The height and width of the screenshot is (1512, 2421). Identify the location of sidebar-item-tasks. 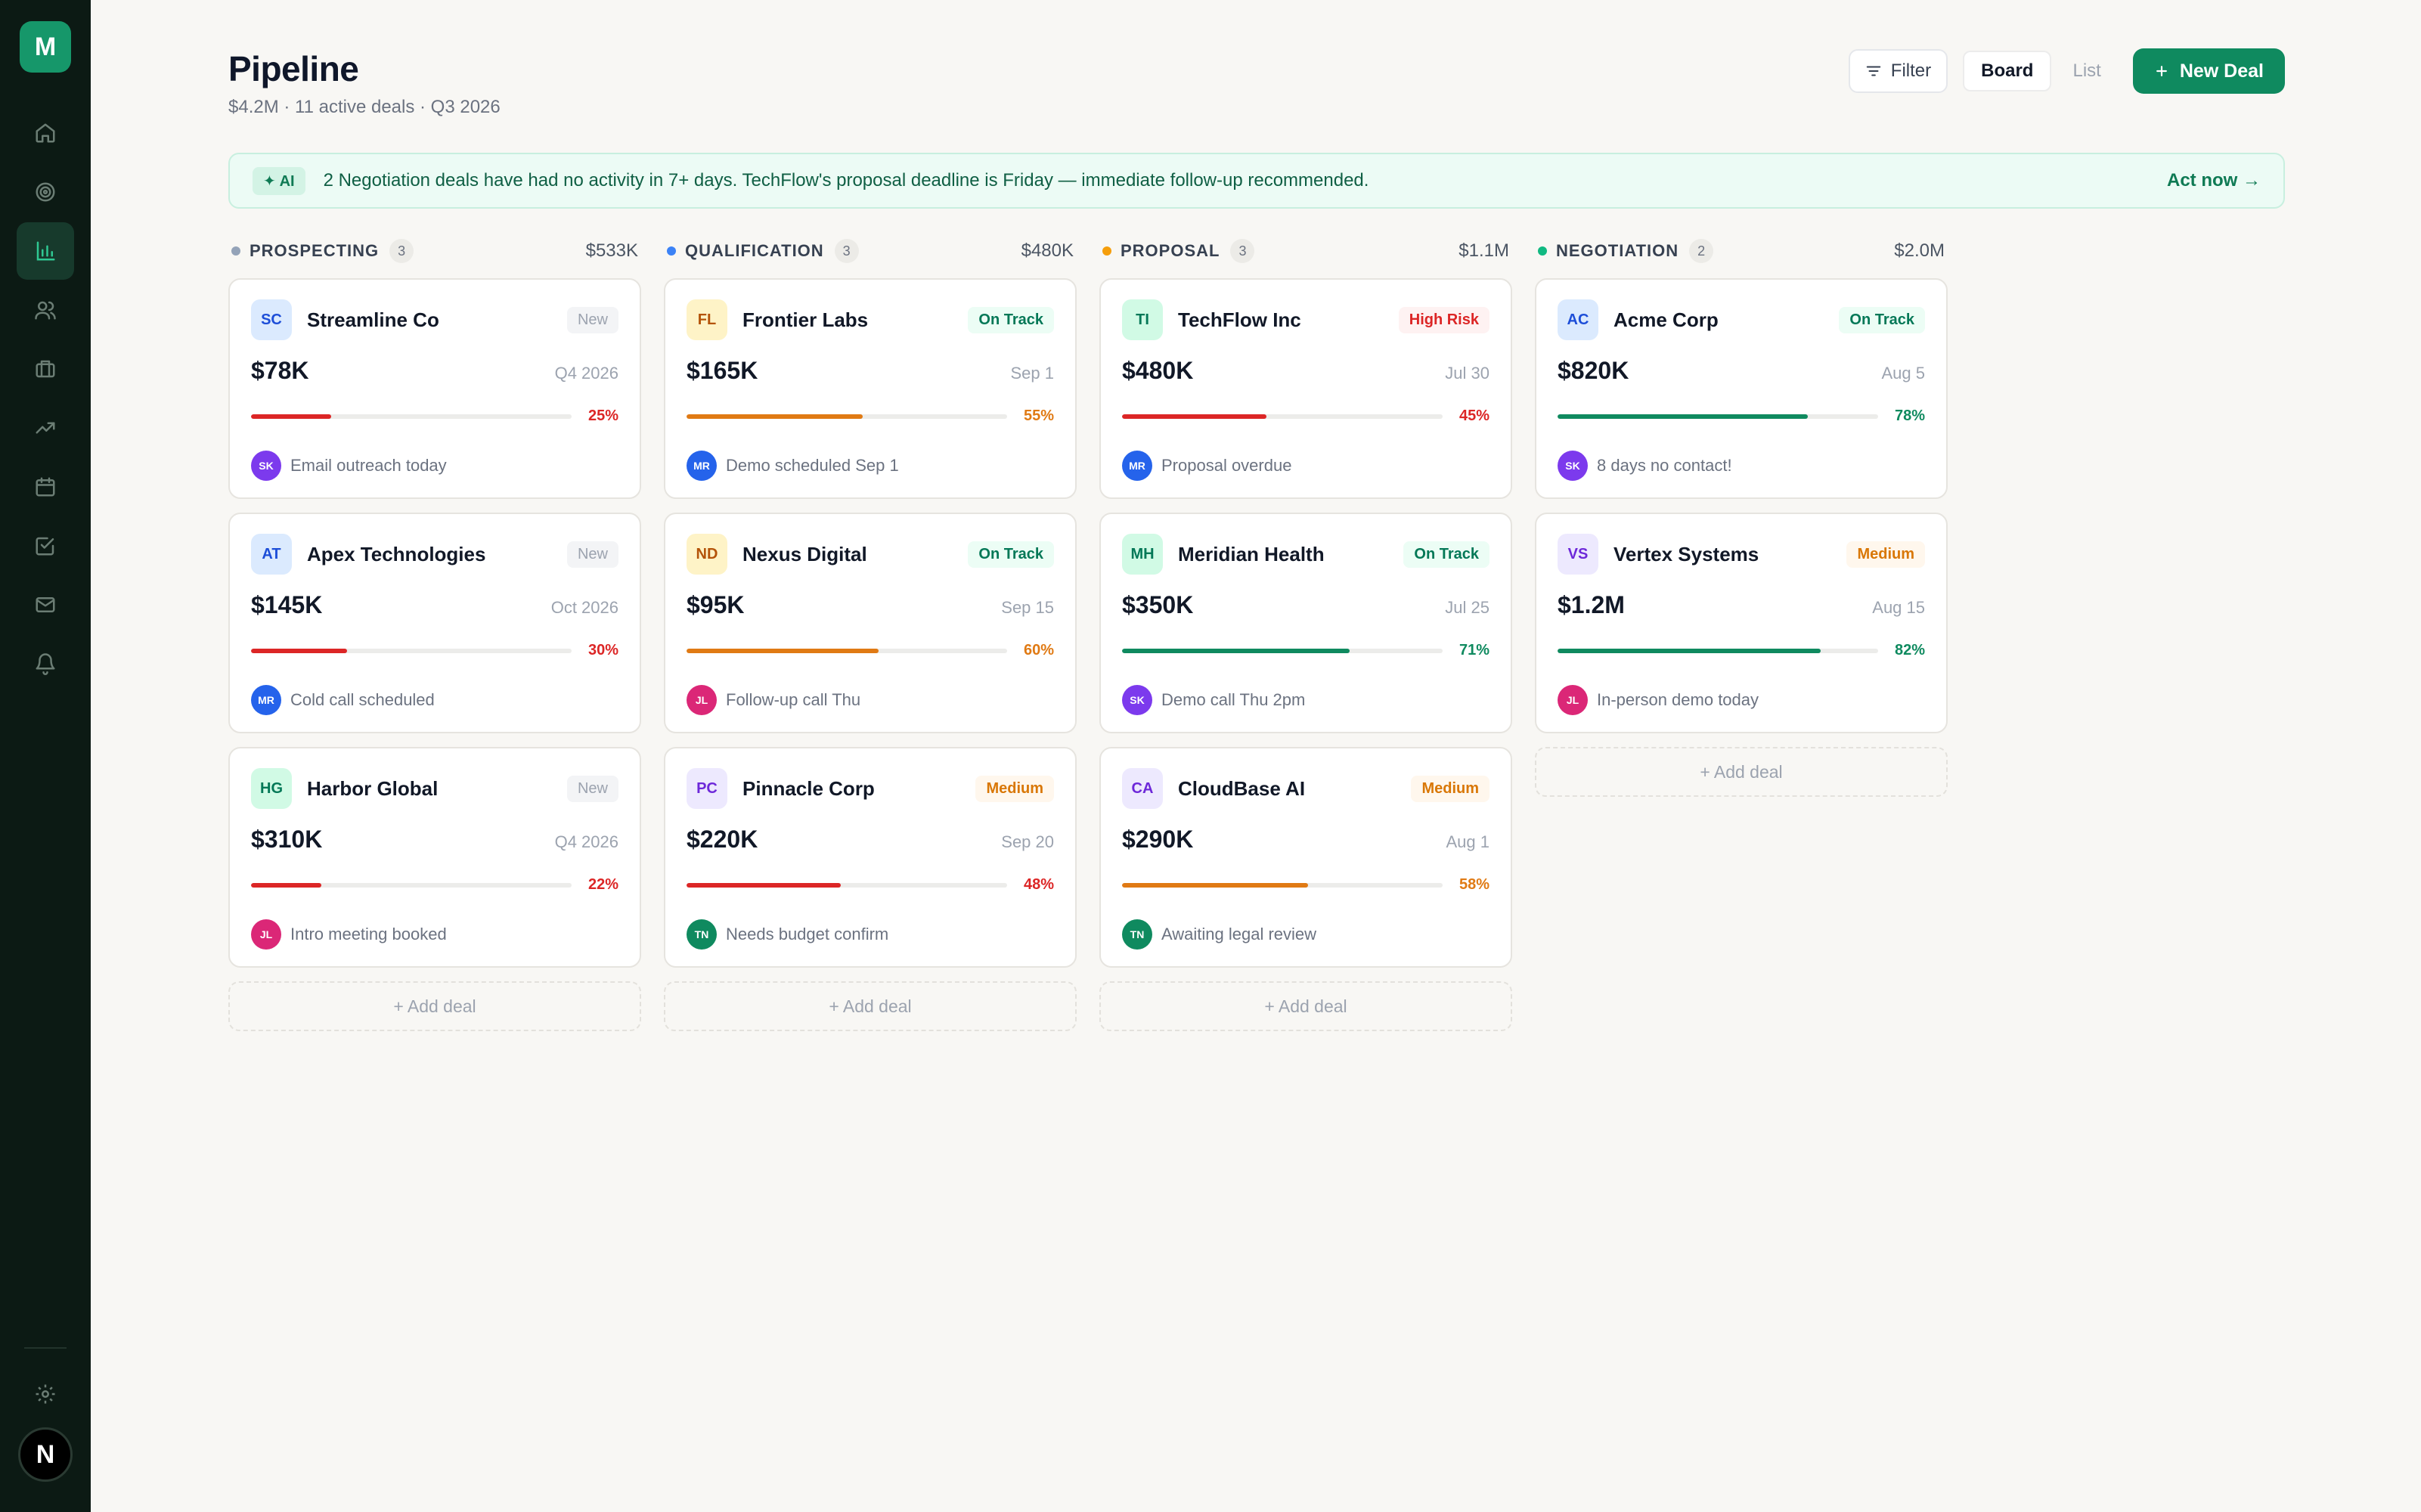
(45, 546).